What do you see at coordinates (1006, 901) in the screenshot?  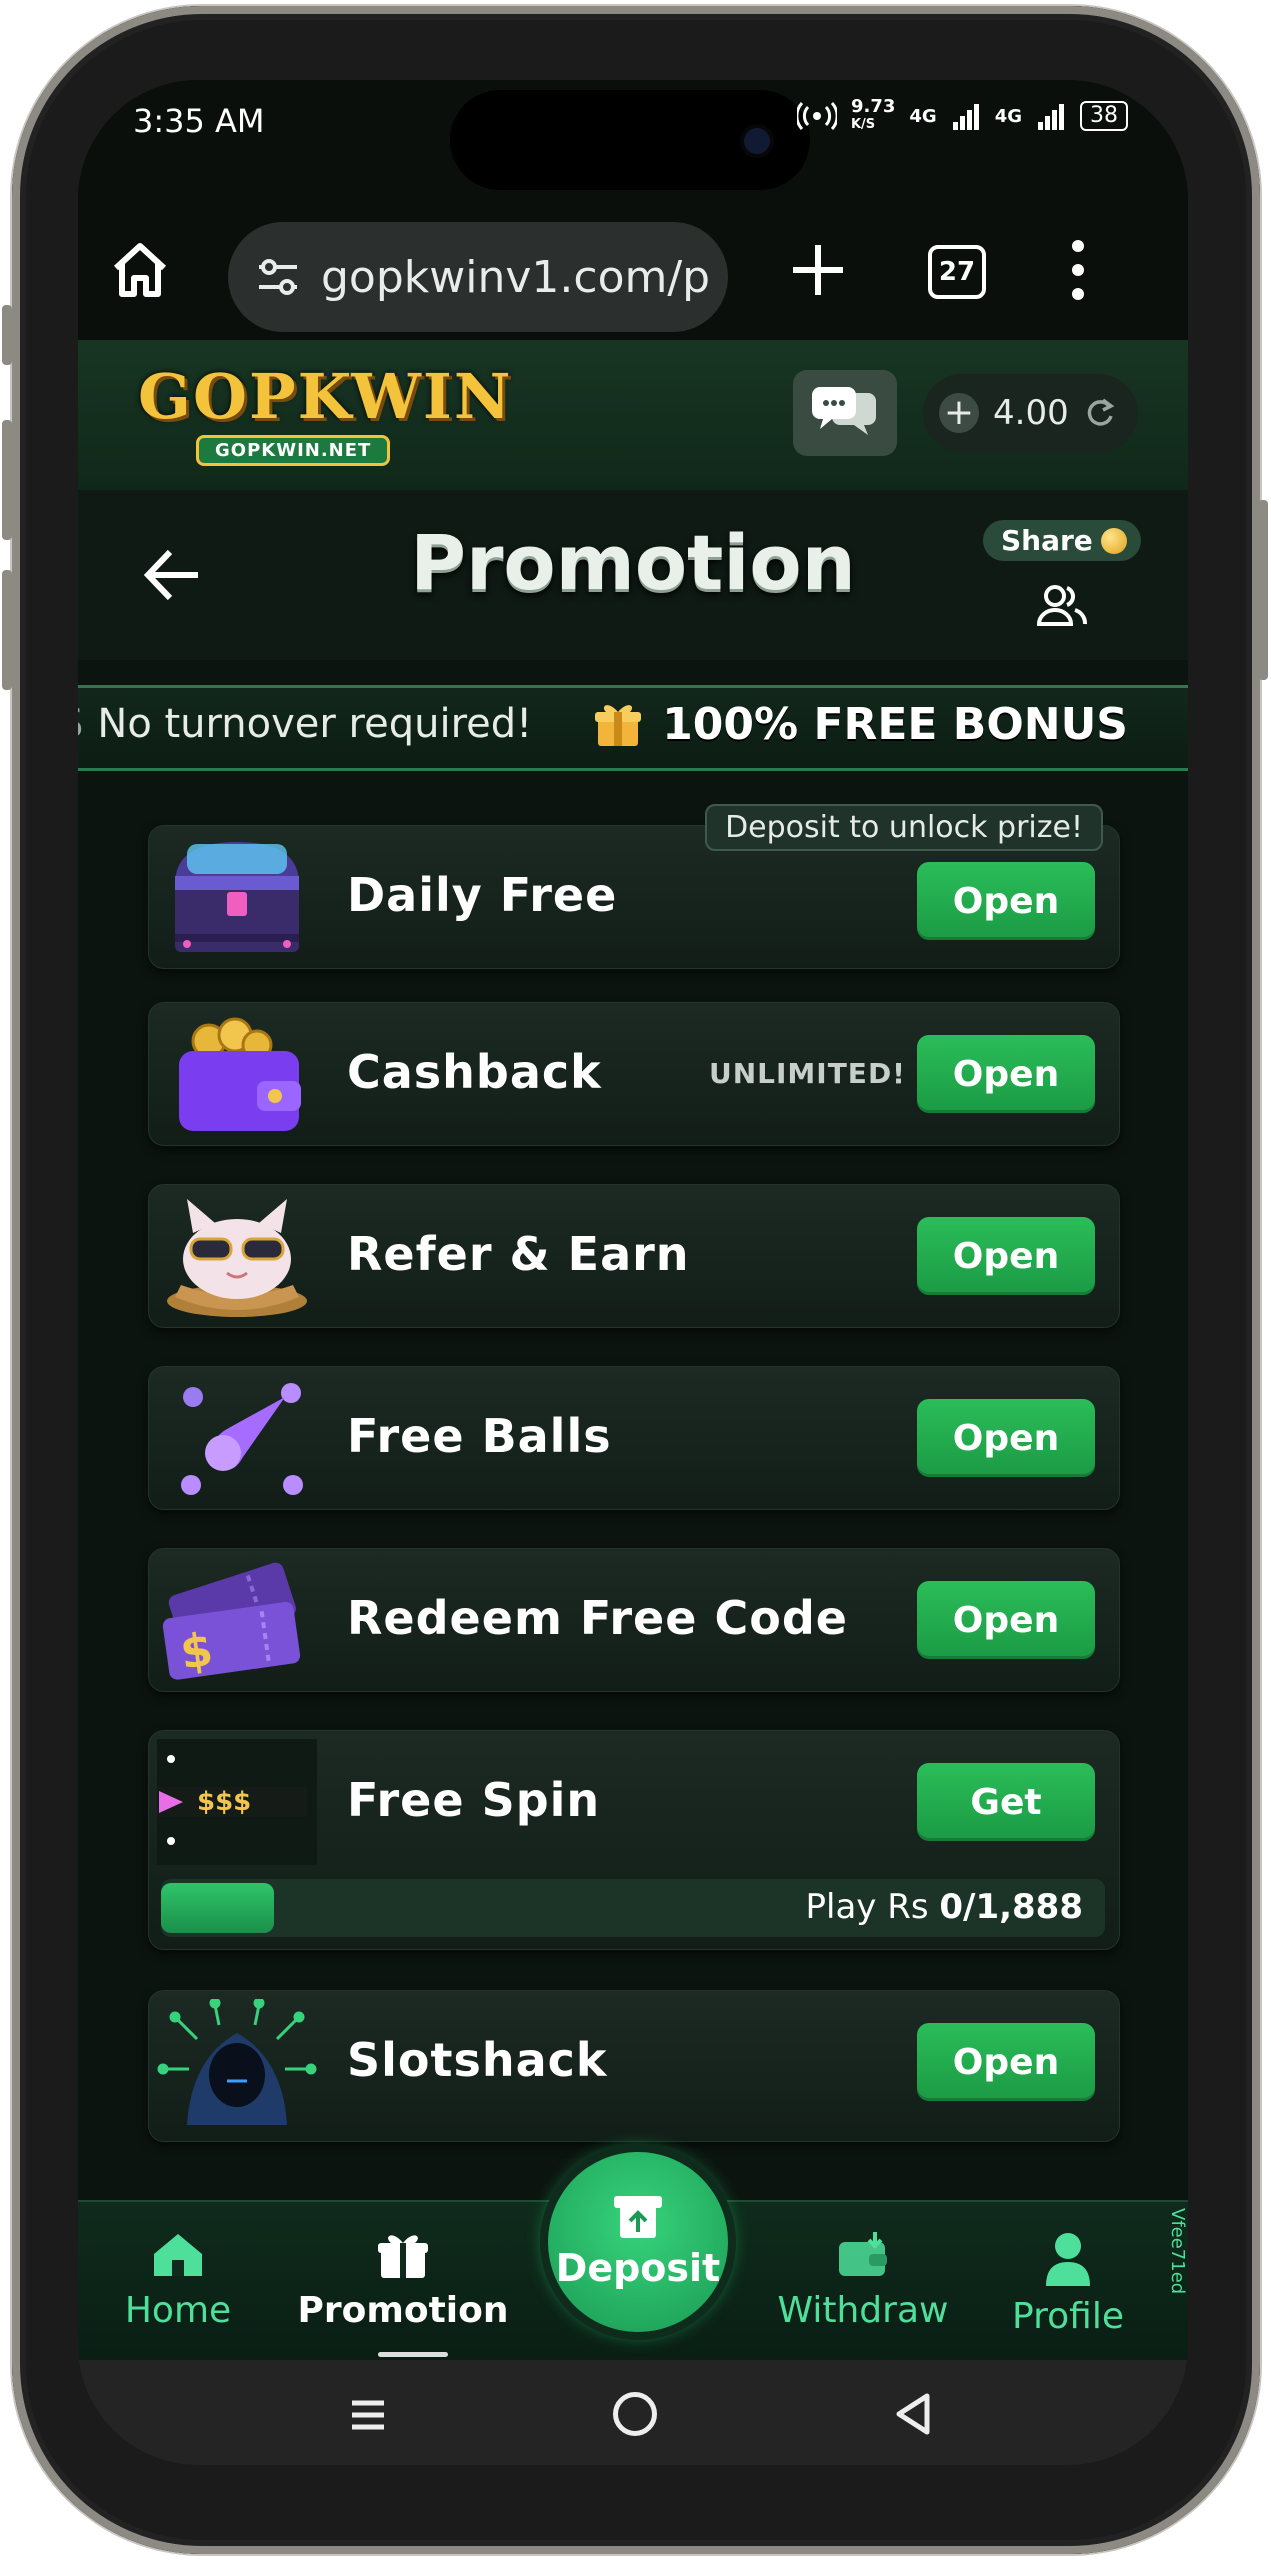 I see `daily-free-open-button: Open` at bounding box center [1006, 901].